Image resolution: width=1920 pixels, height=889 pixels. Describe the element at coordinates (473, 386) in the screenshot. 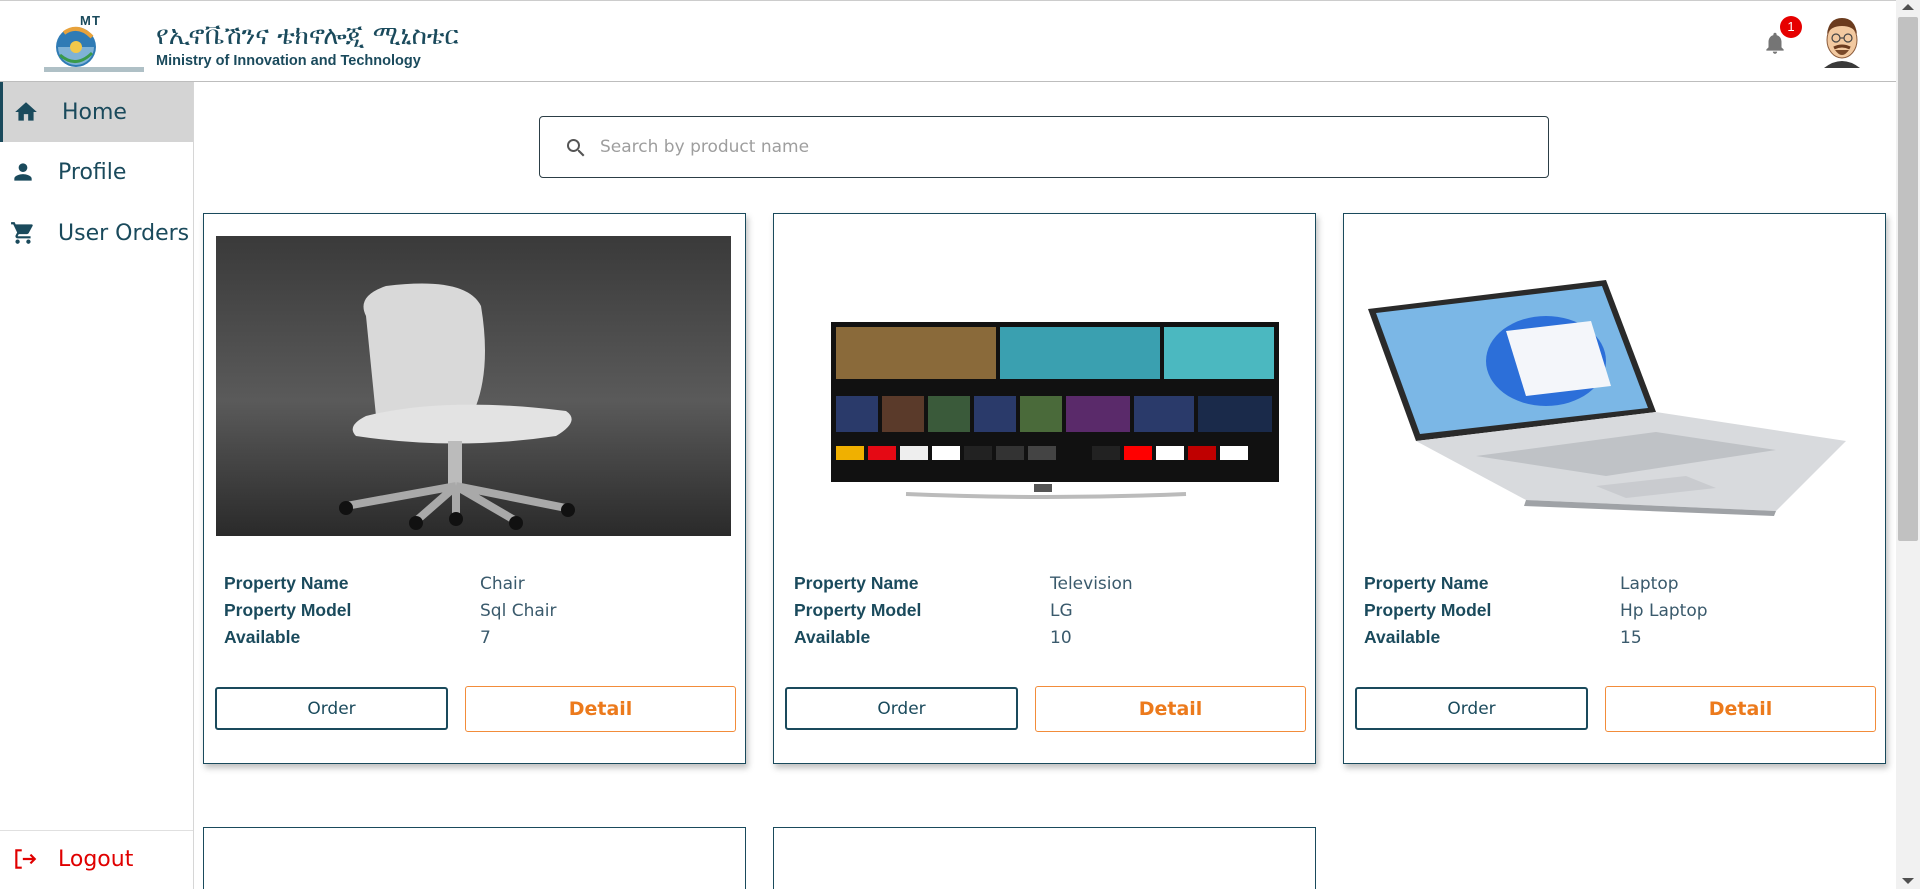

I see `chair-photo` at that location.